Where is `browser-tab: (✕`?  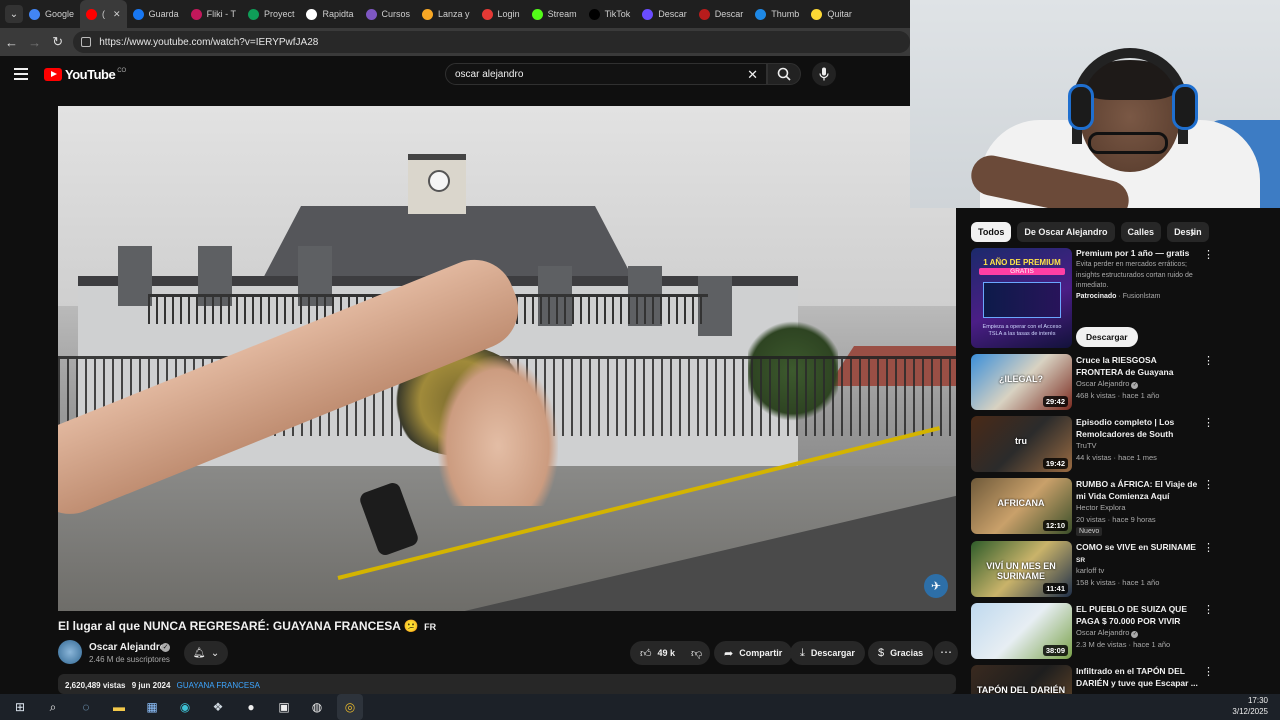
browser-tab: (✕ is located at coordinates (103, 14).